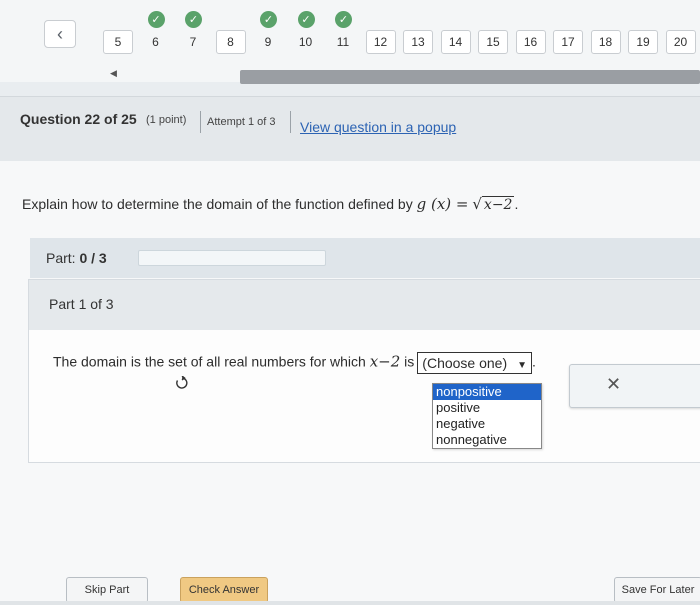 Image resolution: width=700 pixels, height=605 pixels. I want to click on chevron-left-icon: ‹, so click(60, 33).